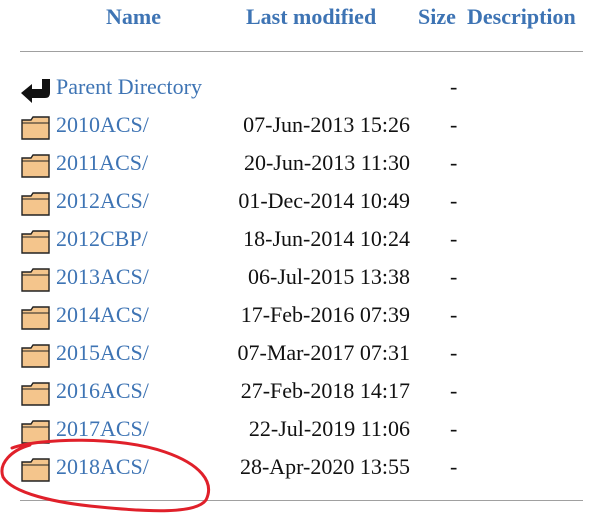 The image size is (592, 518). I want to click on last-modified-value: 22-Jul-2019 11:06, so click(329, 428).